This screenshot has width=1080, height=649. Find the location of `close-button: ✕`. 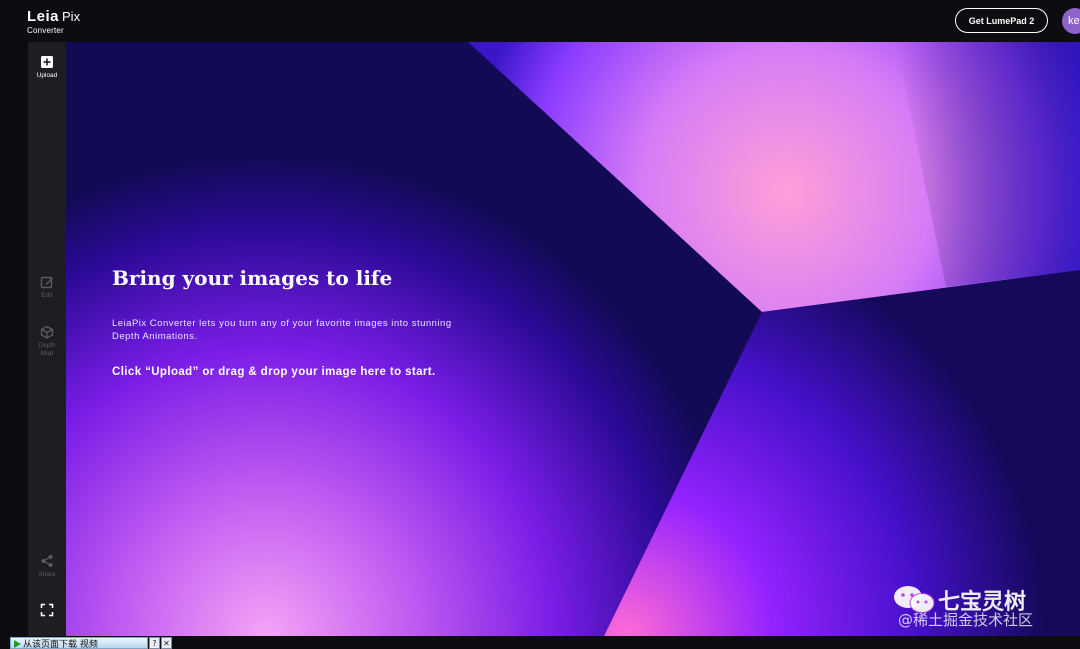

close-button: ✕ is located at coordinates (166, 643).